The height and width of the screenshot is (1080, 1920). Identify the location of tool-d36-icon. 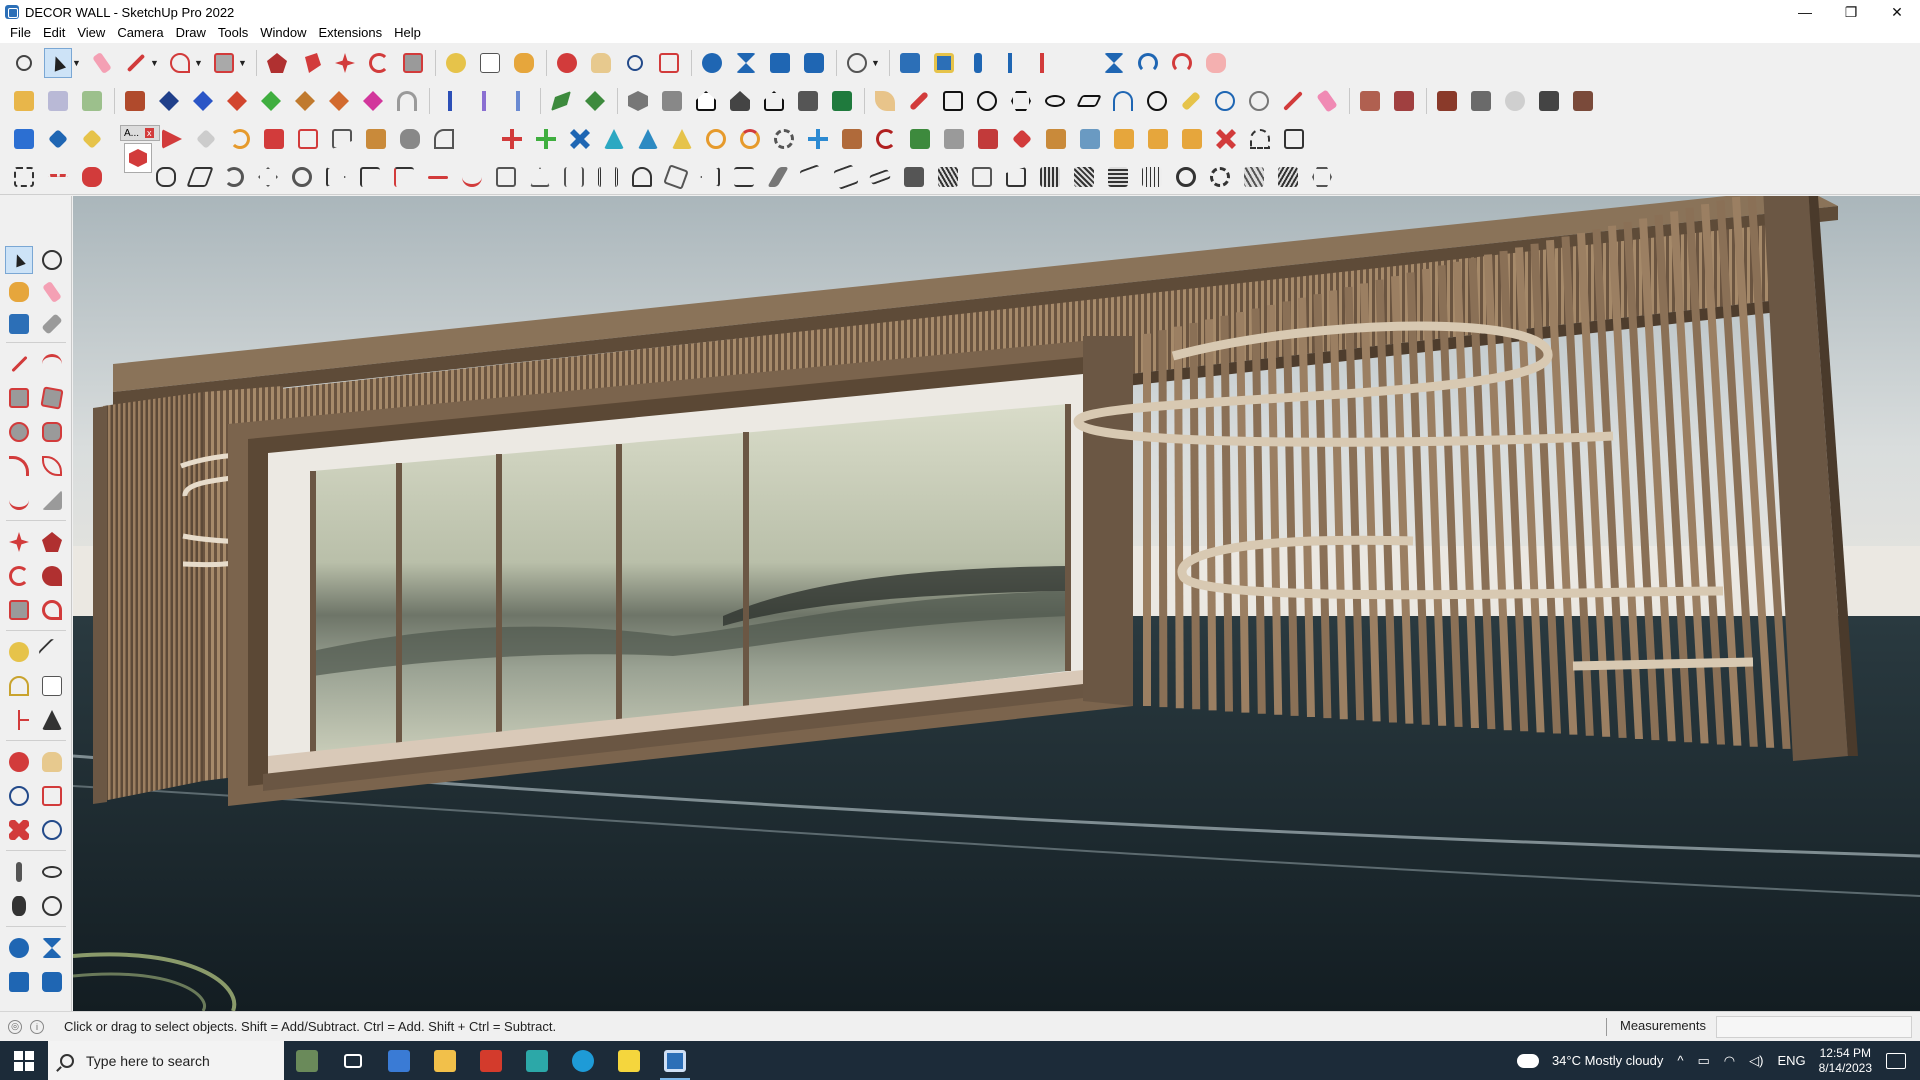
(1254, 177).